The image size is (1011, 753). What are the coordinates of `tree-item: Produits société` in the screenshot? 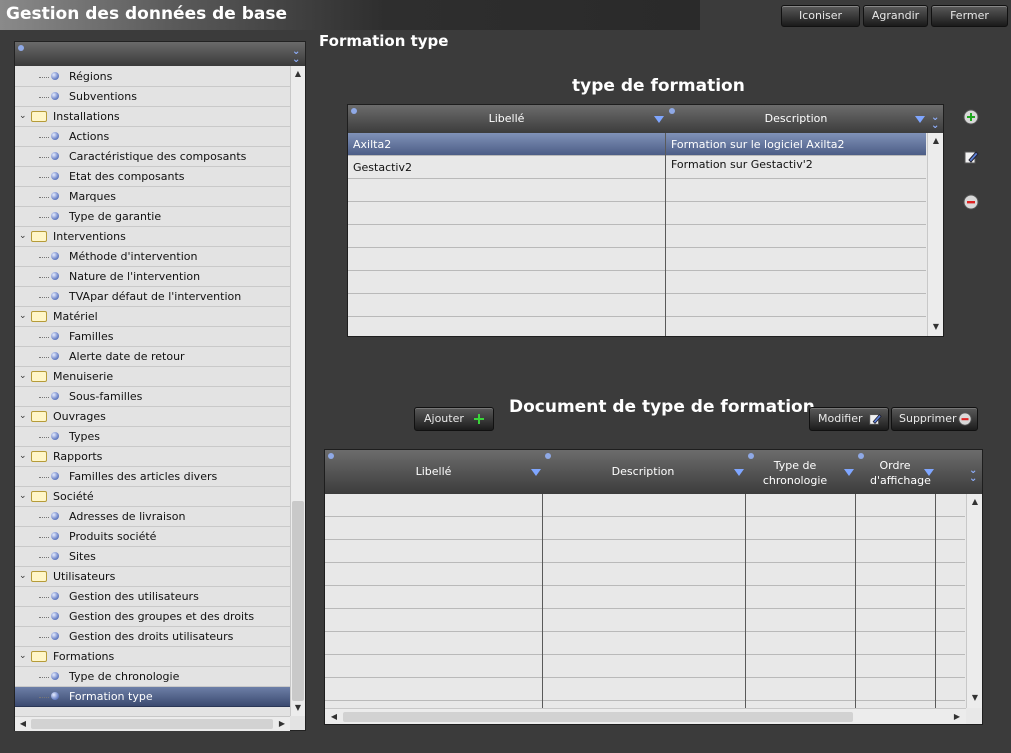 It's located at (152, 537).